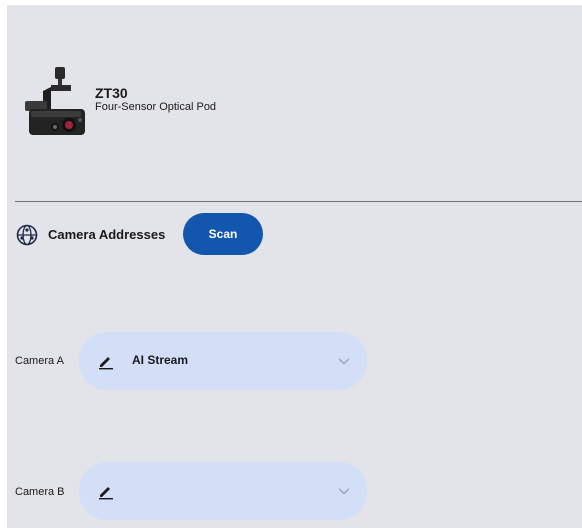 Image resolution: width=582 pixels, height=528 pixels. Describe the element at coordinates (40, 492) in the screenshot. I see `camera-b-label: Camera B` at that location.